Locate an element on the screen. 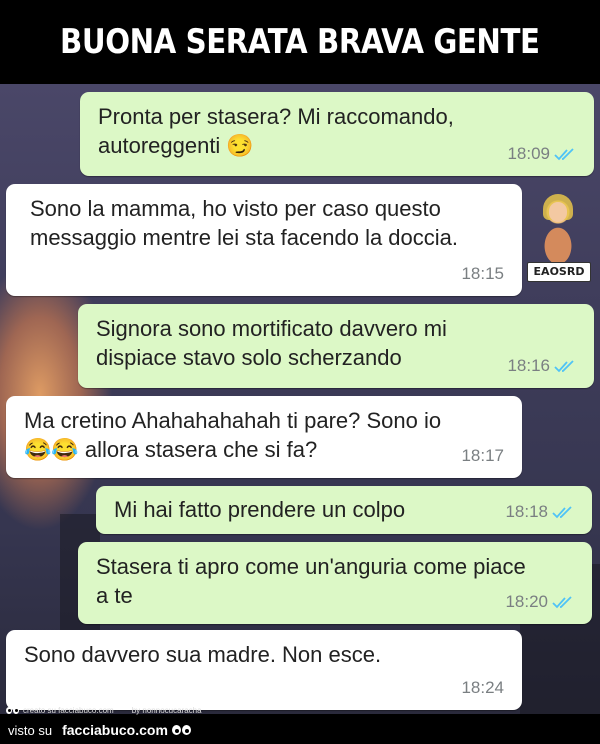 Image resolution: width=600 pixels, height=744 pixels. message-time: 18:24 is located at coordinates (482, 687).